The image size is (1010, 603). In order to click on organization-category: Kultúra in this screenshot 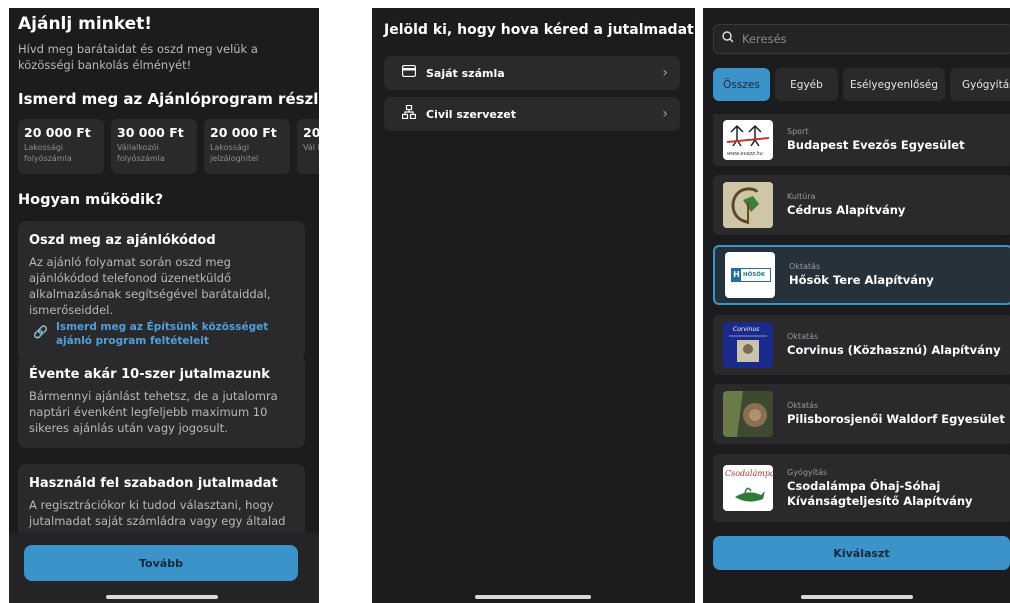, I will do `click(801, 196)`.